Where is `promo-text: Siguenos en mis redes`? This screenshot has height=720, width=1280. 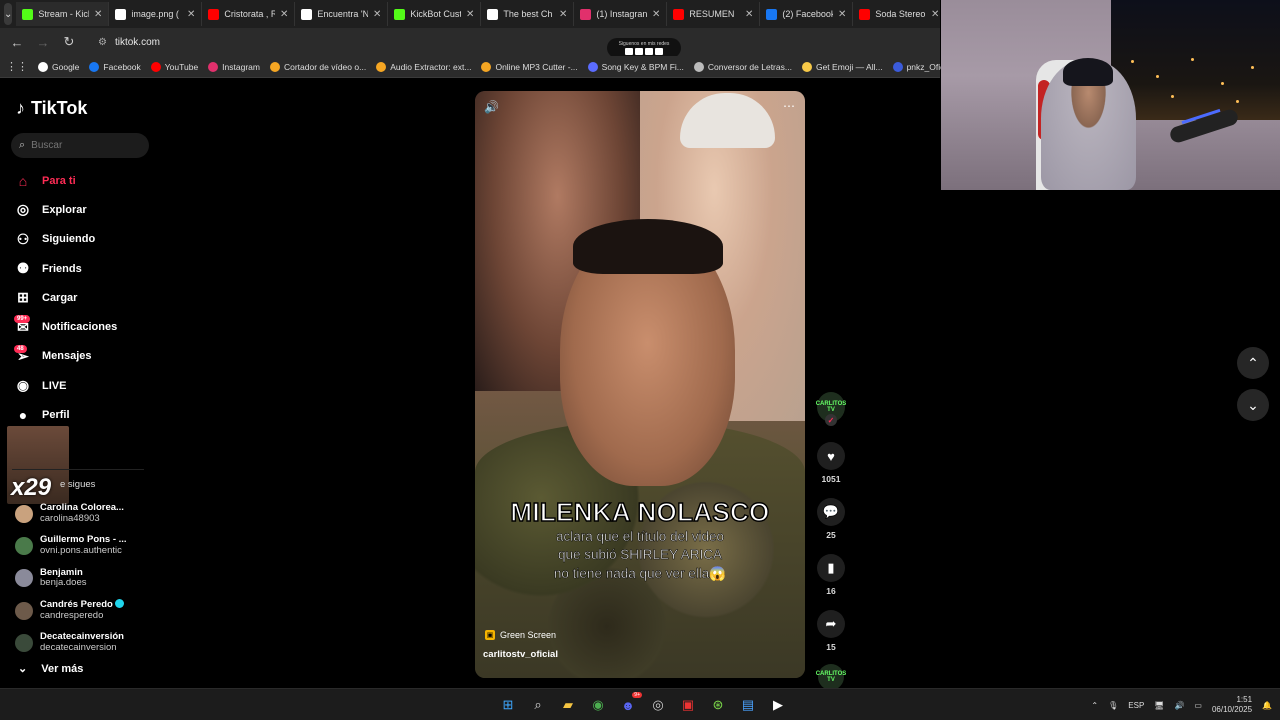
promo-text: Siguenos en mis redes is located at coordinates (644, 44).